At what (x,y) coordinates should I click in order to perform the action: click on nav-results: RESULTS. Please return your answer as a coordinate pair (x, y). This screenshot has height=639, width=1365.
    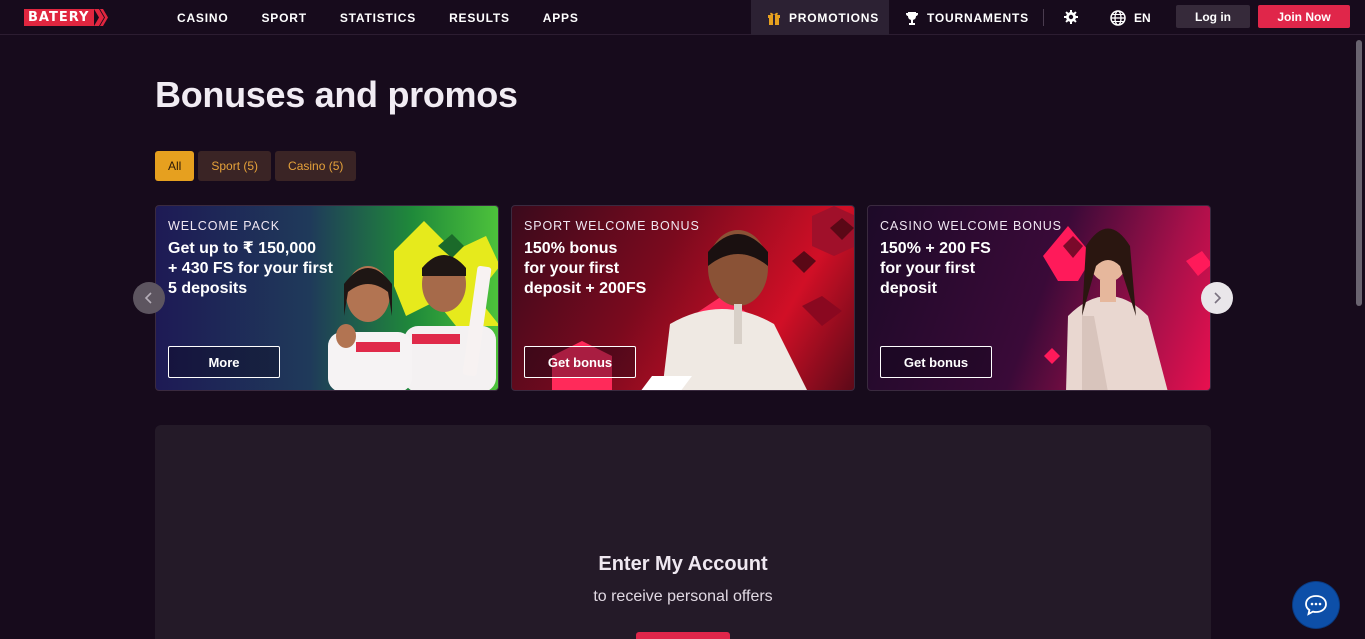
    Looking at the image, I should click on (479, 18).